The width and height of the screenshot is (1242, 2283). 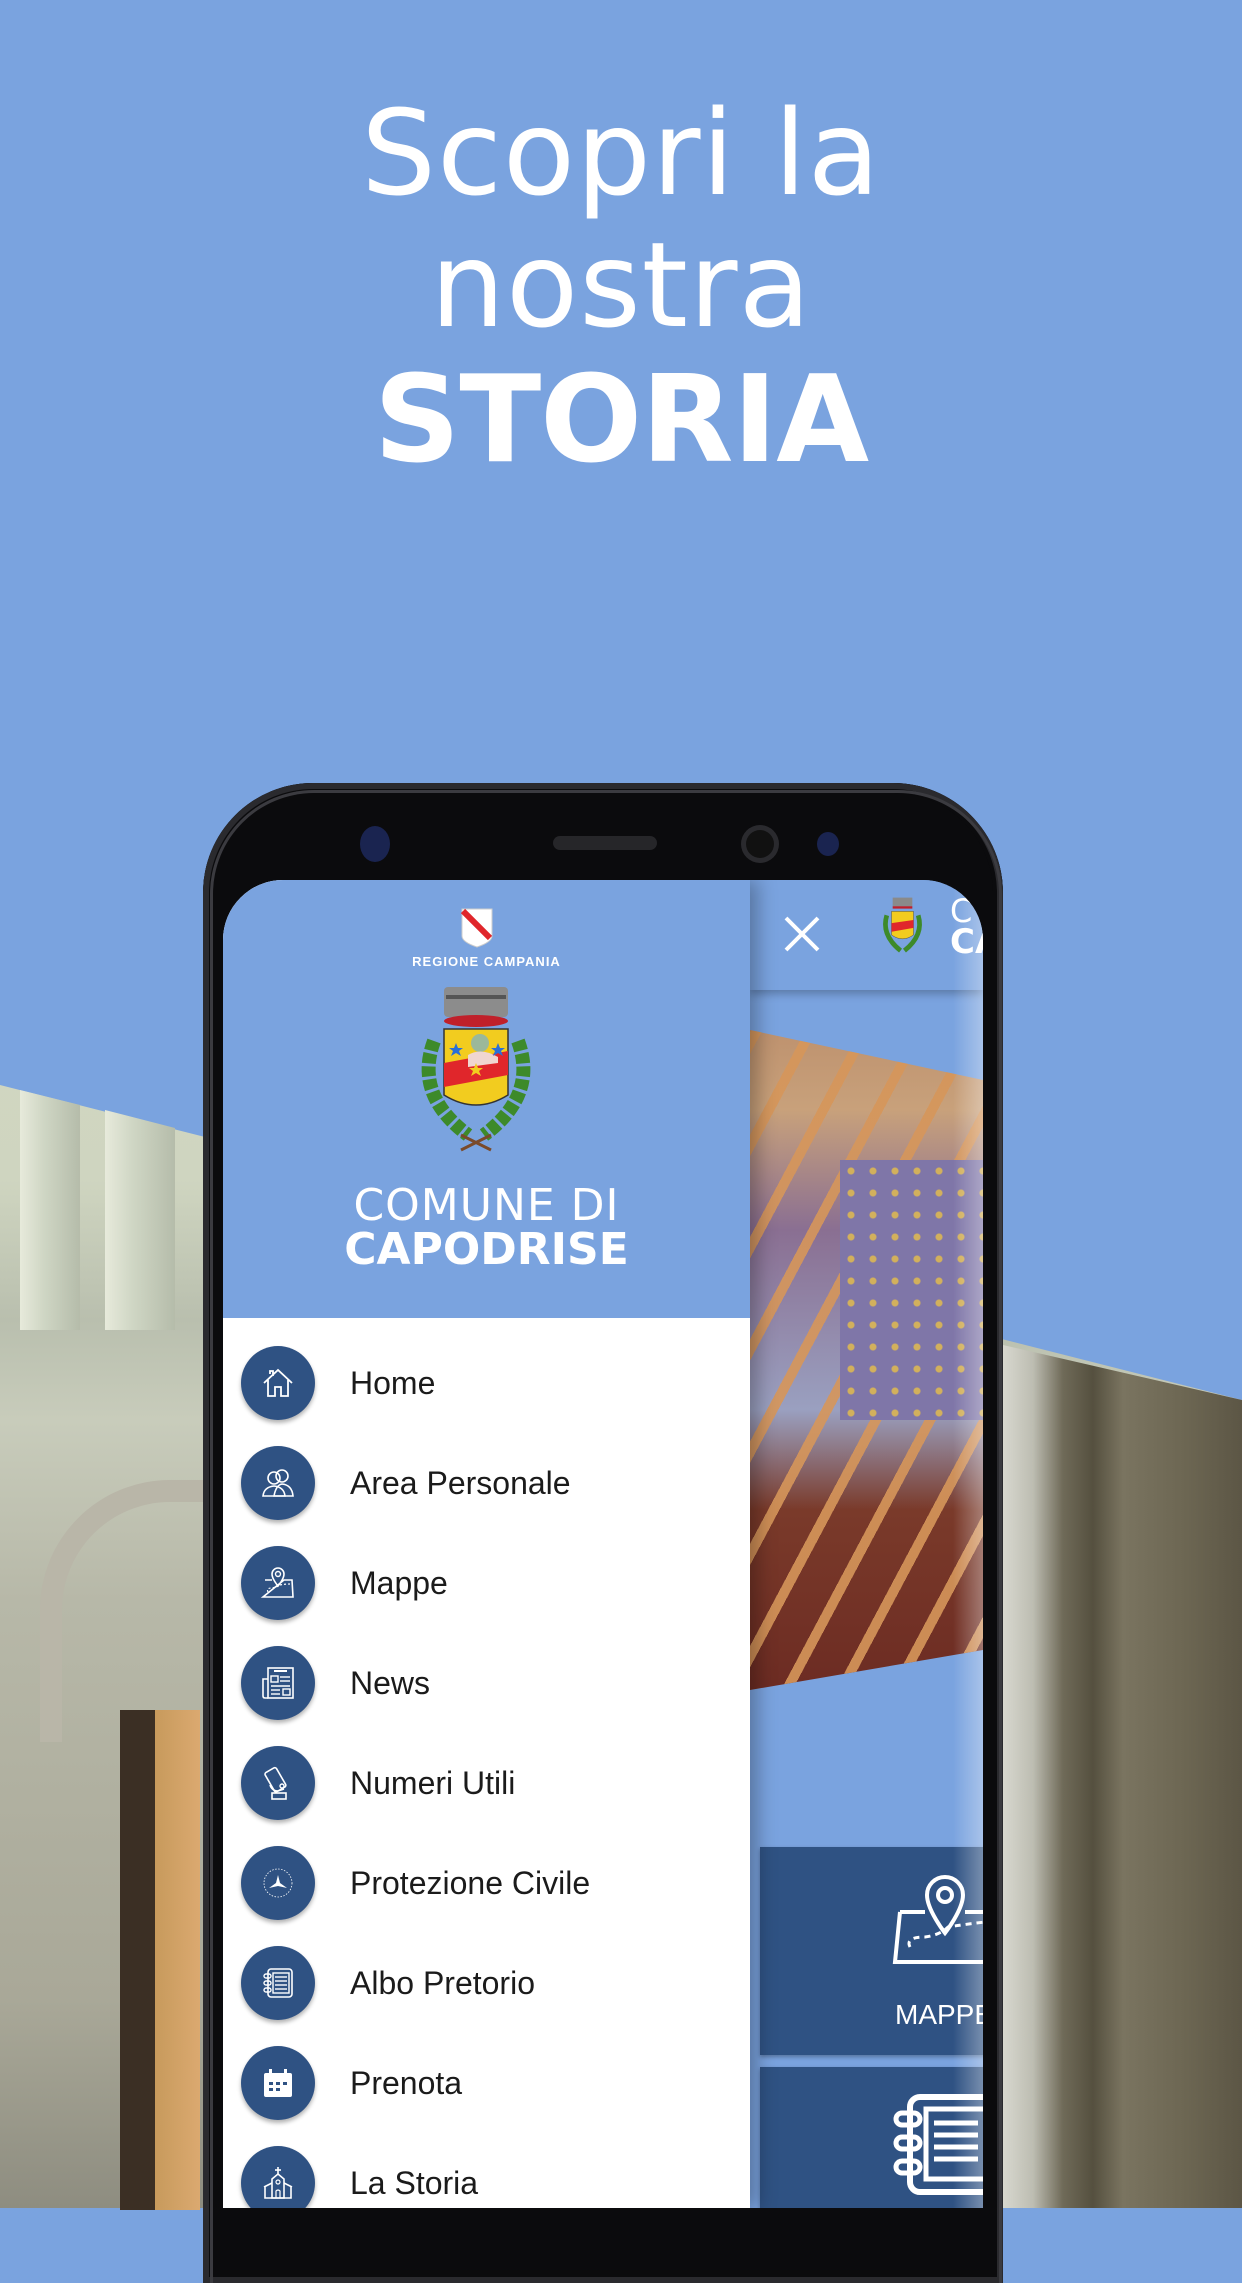 I want to click on app-top-bar: C CA, so click(x=866, y=935).